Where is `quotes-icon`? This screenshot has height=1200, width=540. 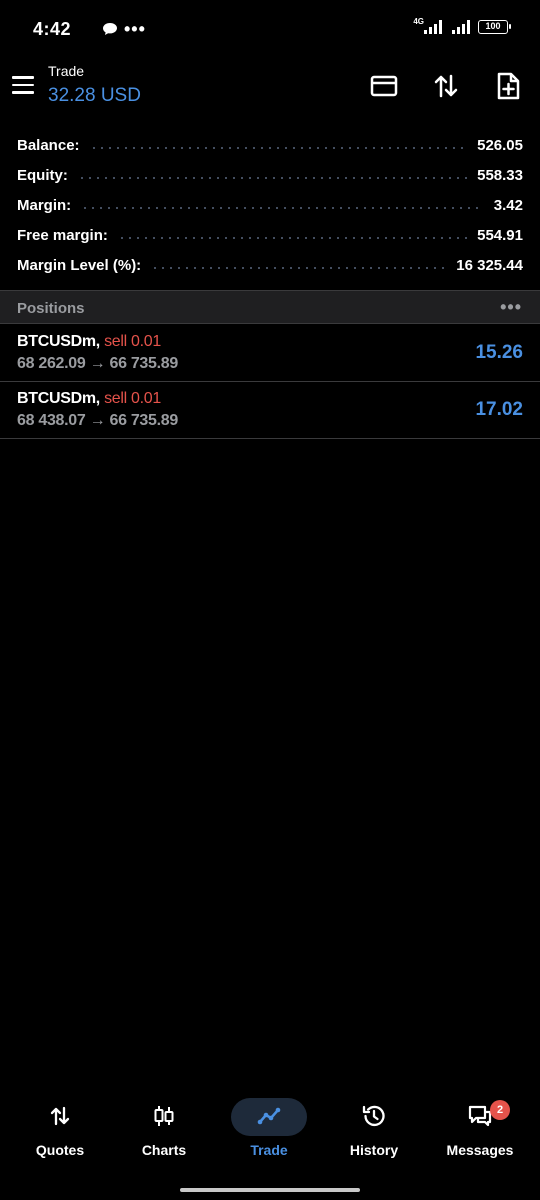
quotes-icon is located at coordinates (60, 1116).